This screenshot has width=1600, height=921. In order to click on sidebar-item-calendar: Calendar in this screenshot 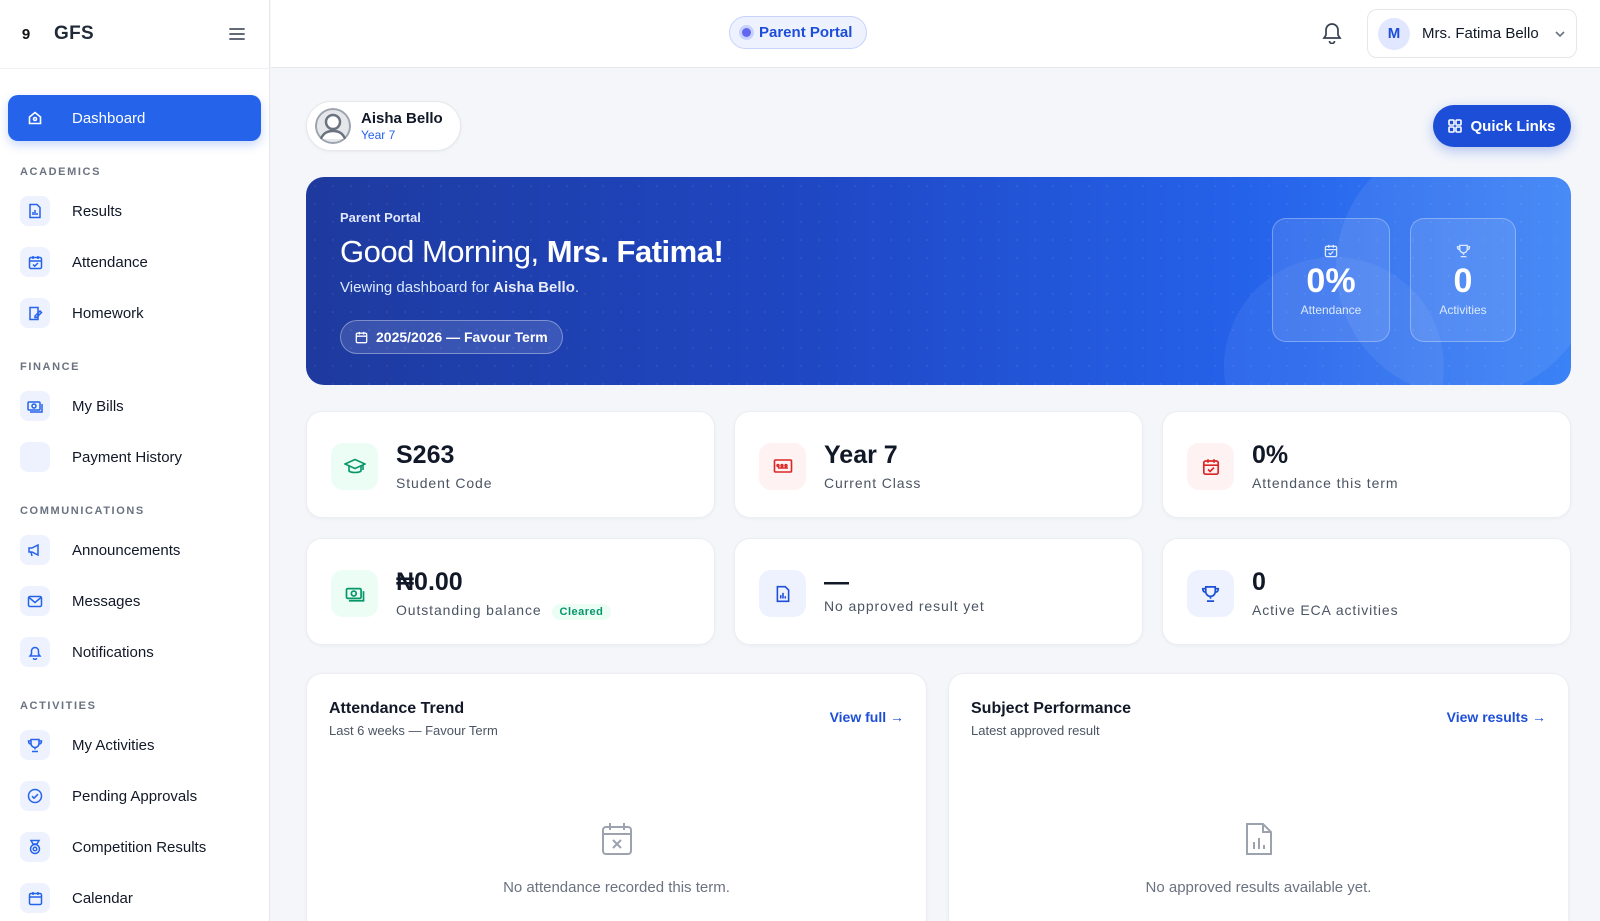, I will do `click(134, 898)`.